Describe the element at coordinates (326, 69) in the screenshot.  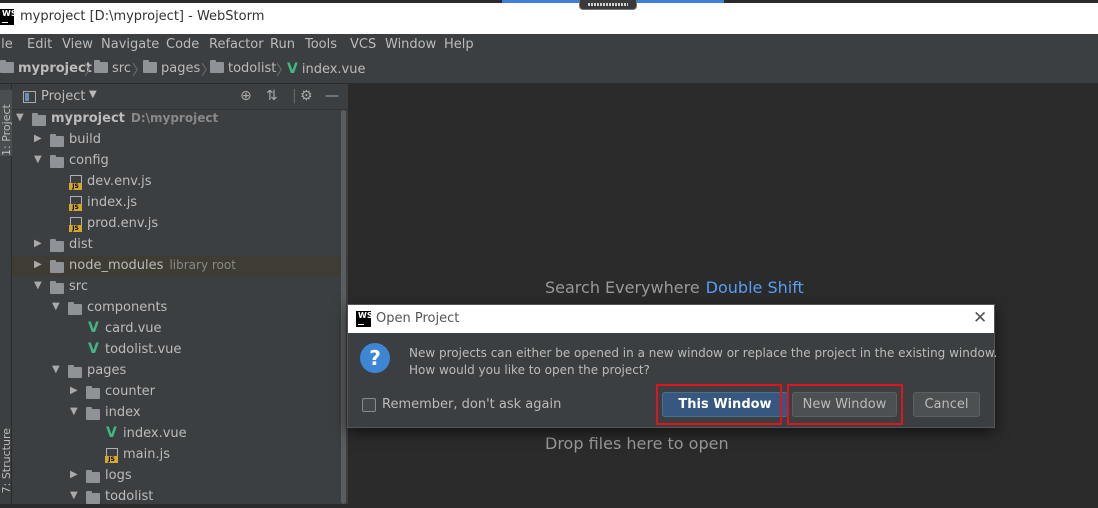
I see `breadcrumb-index-vue: Vindex.vue` at that location.